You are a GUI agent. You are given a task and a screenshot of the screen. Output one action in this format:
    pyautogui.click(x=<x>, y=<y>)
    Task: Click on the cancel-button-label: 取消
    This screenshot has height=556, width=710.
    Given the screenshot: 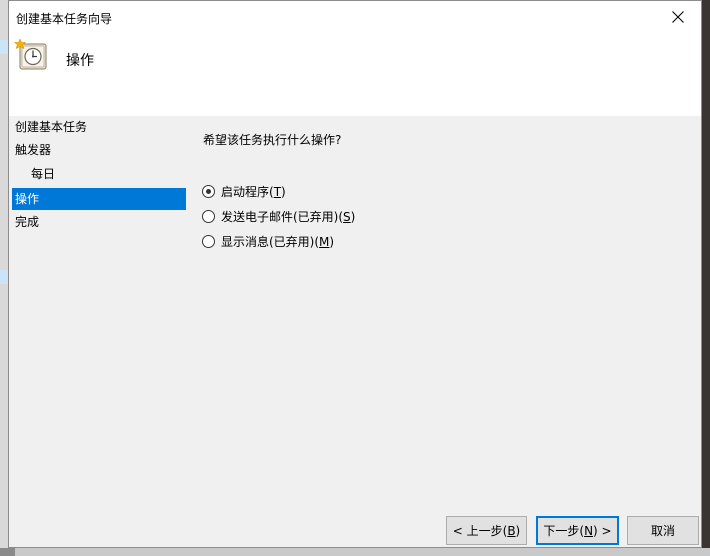 What is the action you would take?
    pyautogui.click(x=662, y=531)
    